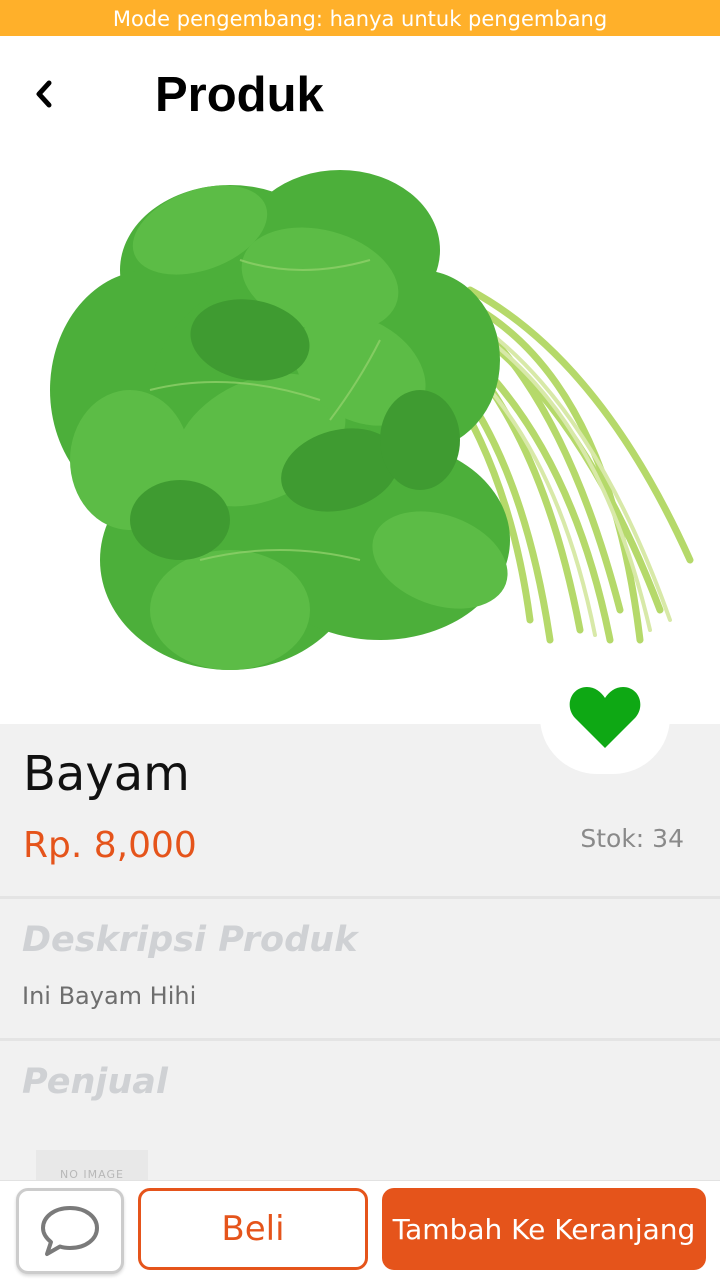 This screenshot has width=720, height=1280. What do you see at coordinates (106, 774) in the screenshot?
I see `product-name: Bayam` at bounding box center [106, 774].